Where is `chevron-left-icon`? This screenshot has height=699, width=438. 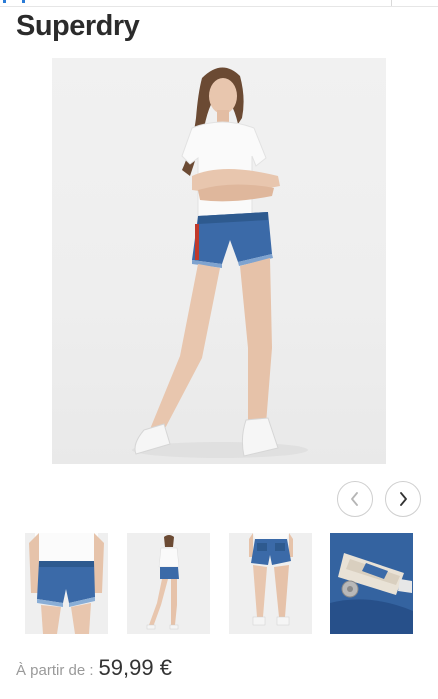 chevron-left-icon is located at coordinates (354, 499).